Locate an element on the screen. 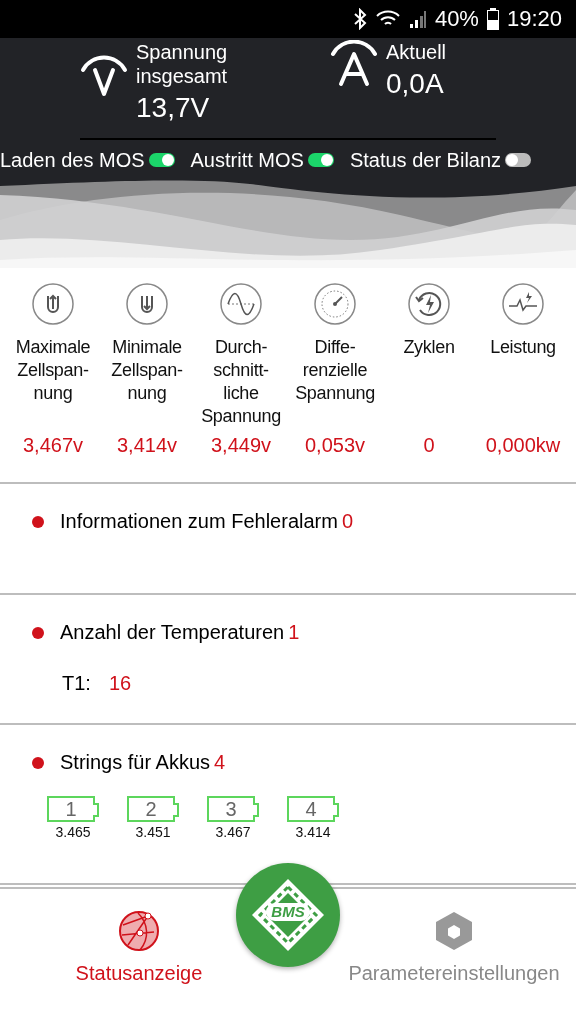 Image resolution: width=576 pixels, height=1024 pixels. battery-percent: 40% is located at coordinates (456, 19).